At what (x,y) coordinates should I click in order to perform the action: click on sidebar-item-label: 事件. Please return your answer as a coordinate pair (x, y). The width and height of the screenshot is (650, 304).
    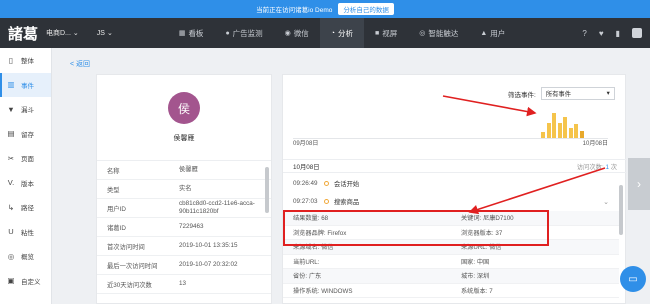
    Looking at the image, I should click on (27, 86).